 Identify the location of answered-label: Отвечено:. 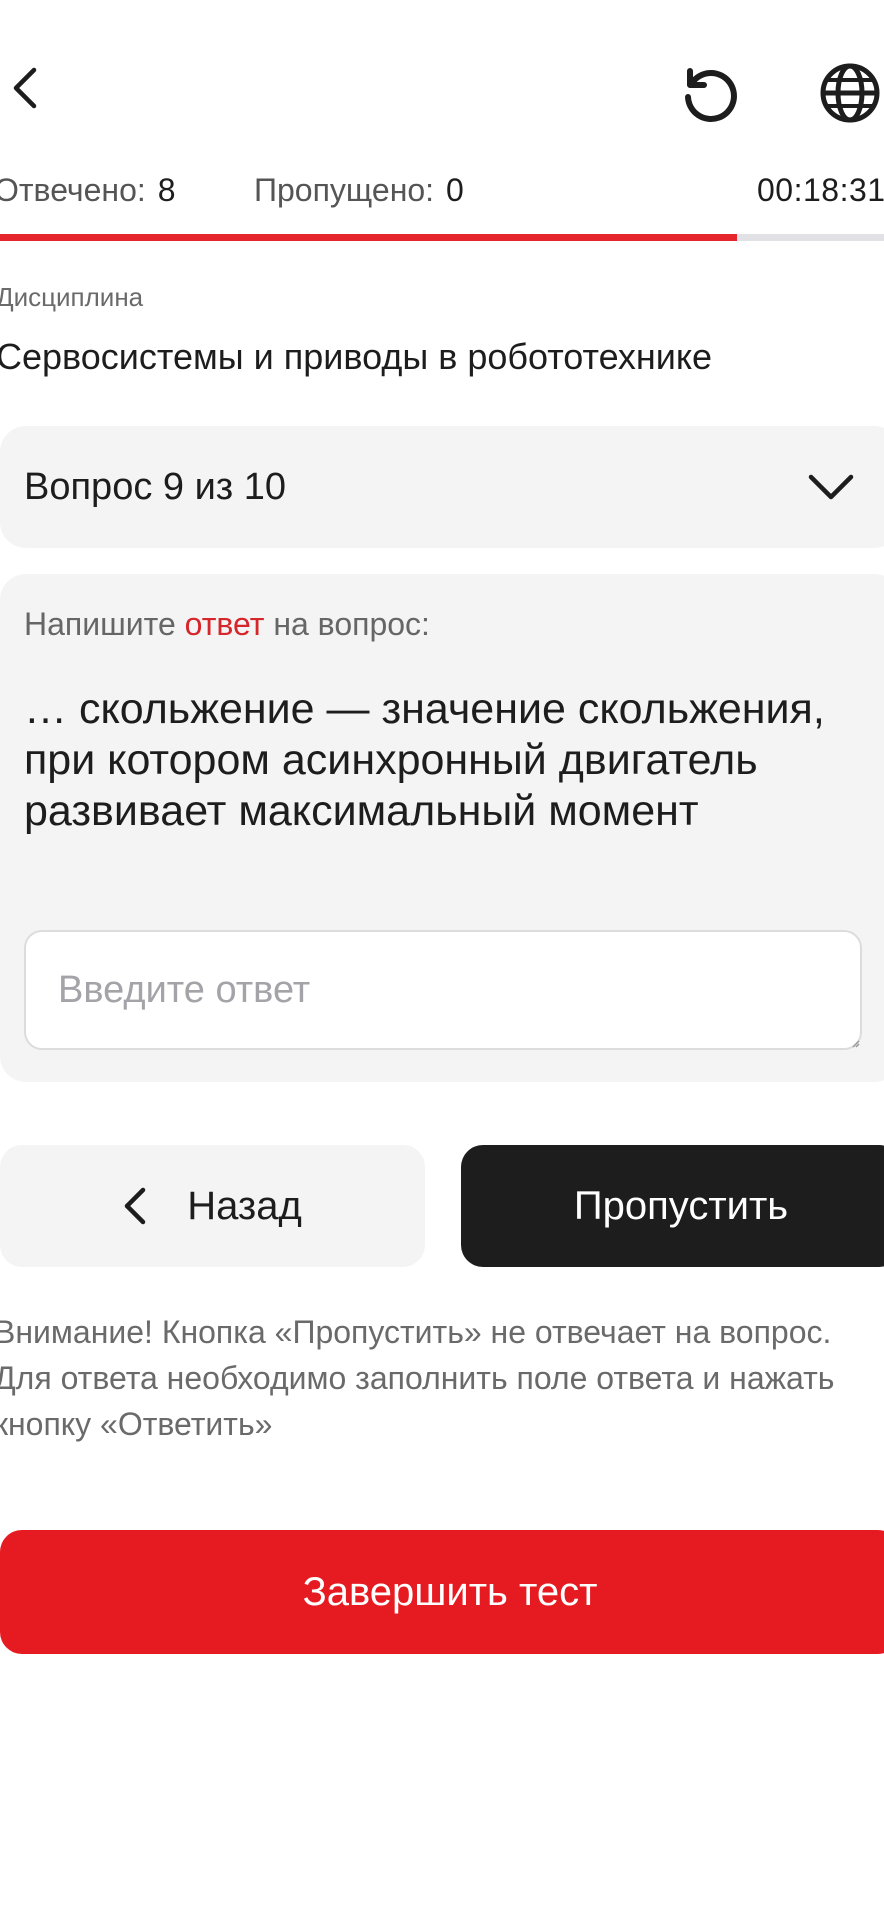
(73, 190).